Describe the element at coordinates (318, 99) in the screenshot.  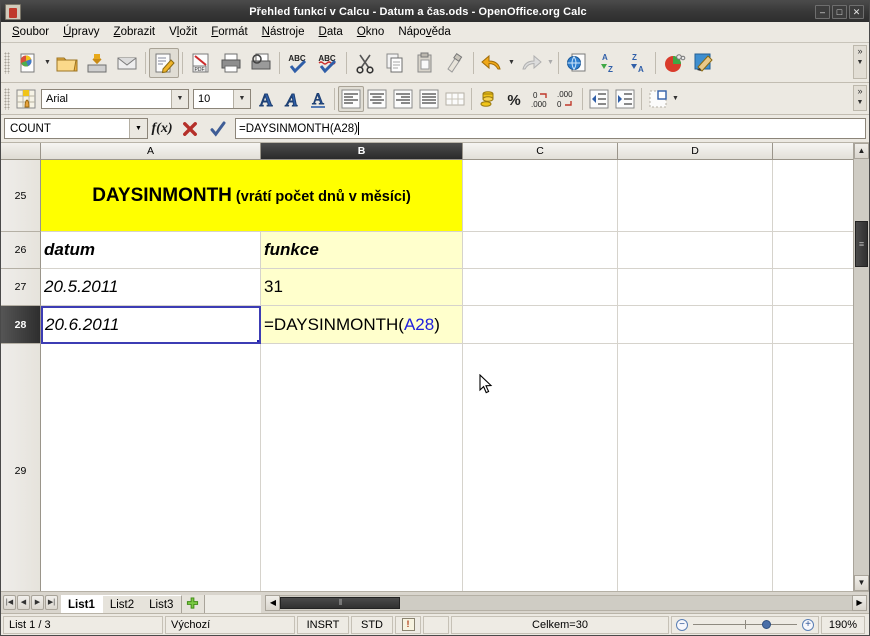
I see `underline-icon: A` at that location.